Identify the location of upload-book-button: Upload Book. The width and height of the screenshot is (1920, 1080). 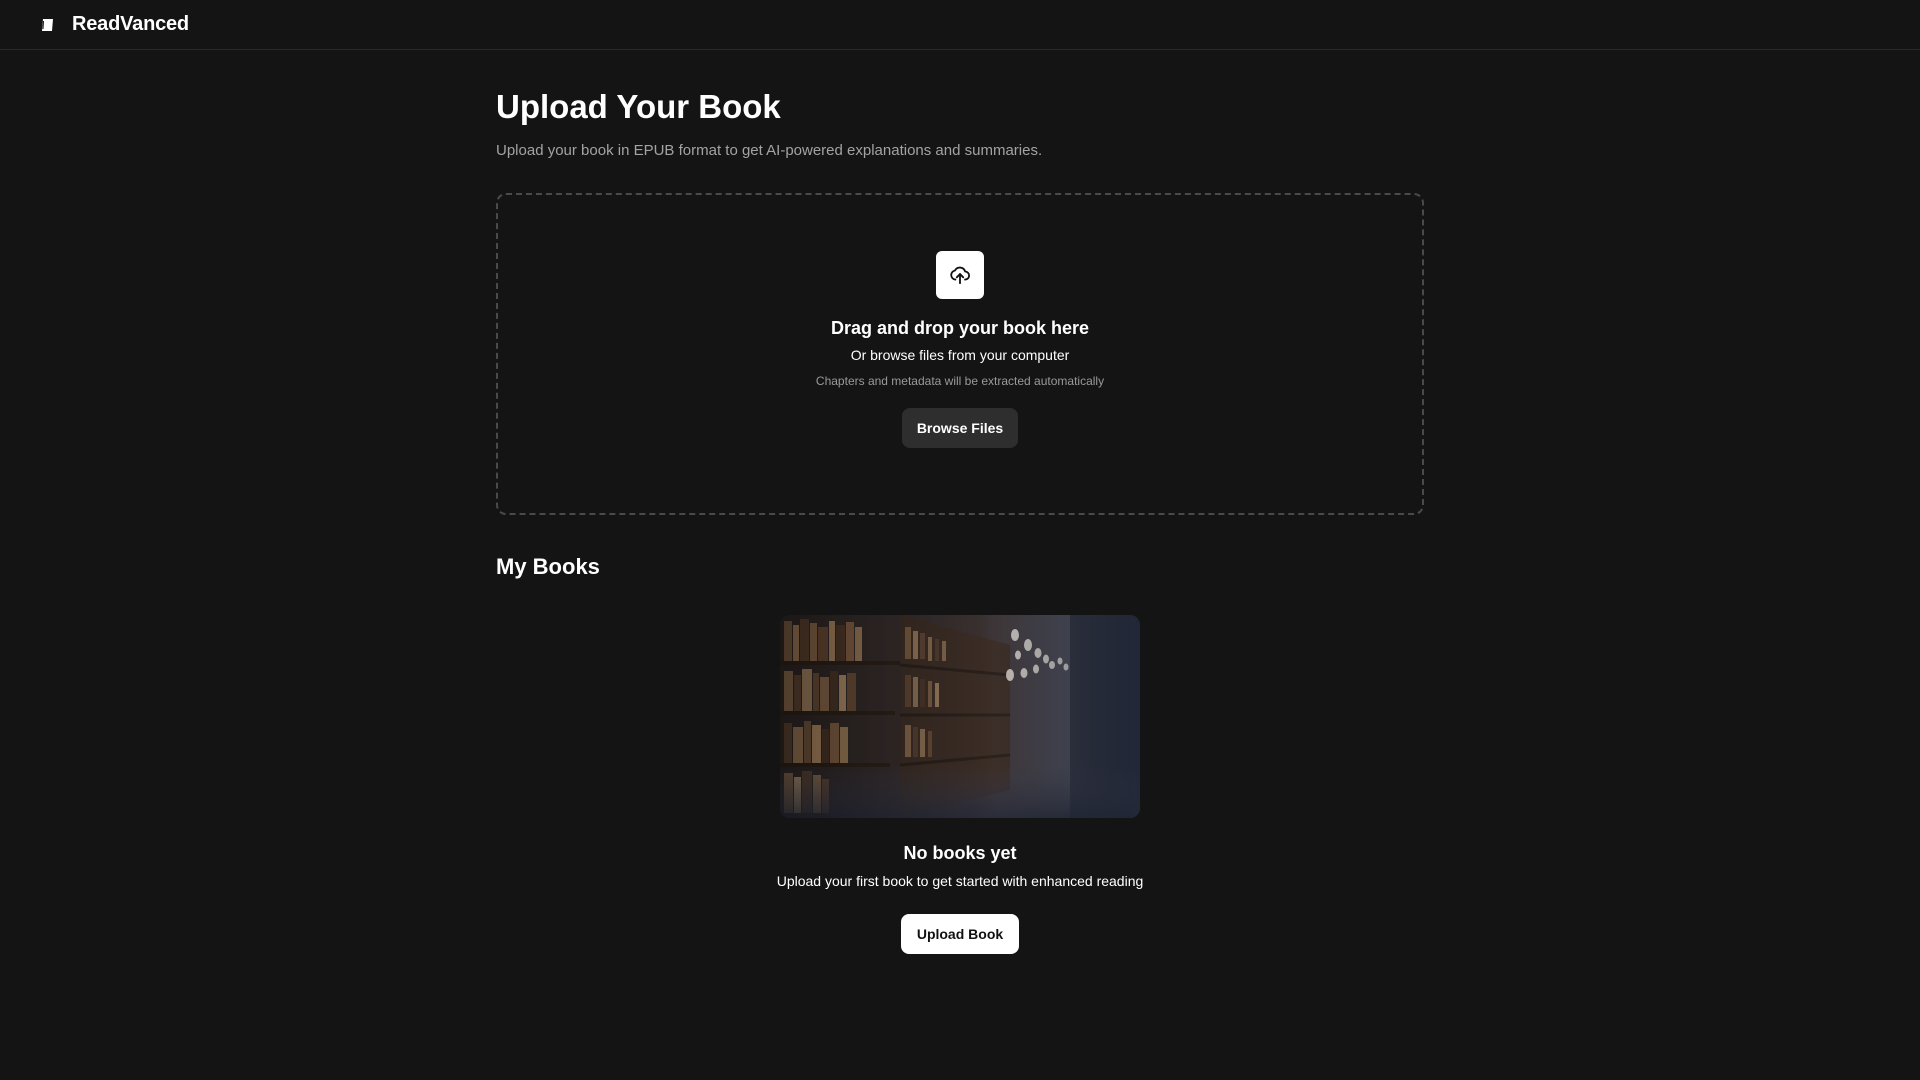
(960, 934).